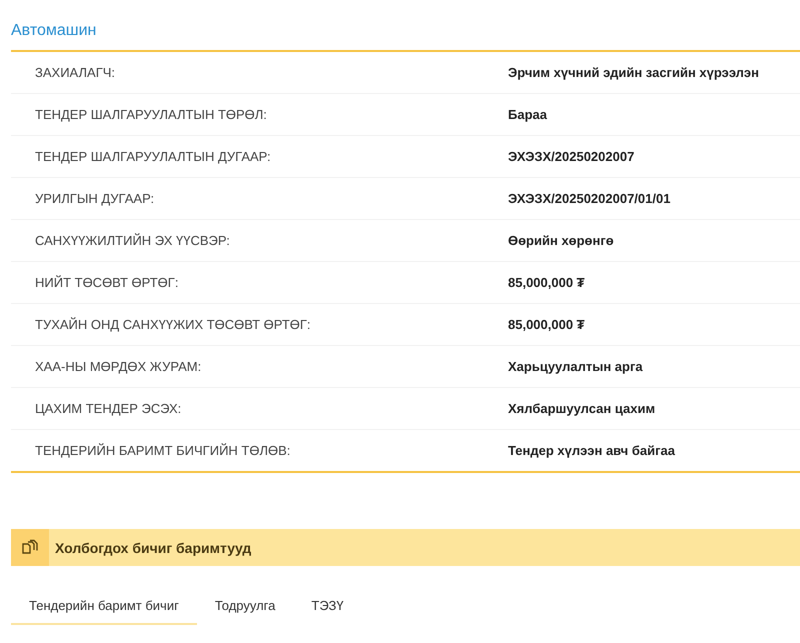  Describe the element at coordinates (132, 240) in the screenshot. I see `field-label: САНХҮҮЖИЛТИЙН ЭХ ҮҮСВЭР:` at that location.